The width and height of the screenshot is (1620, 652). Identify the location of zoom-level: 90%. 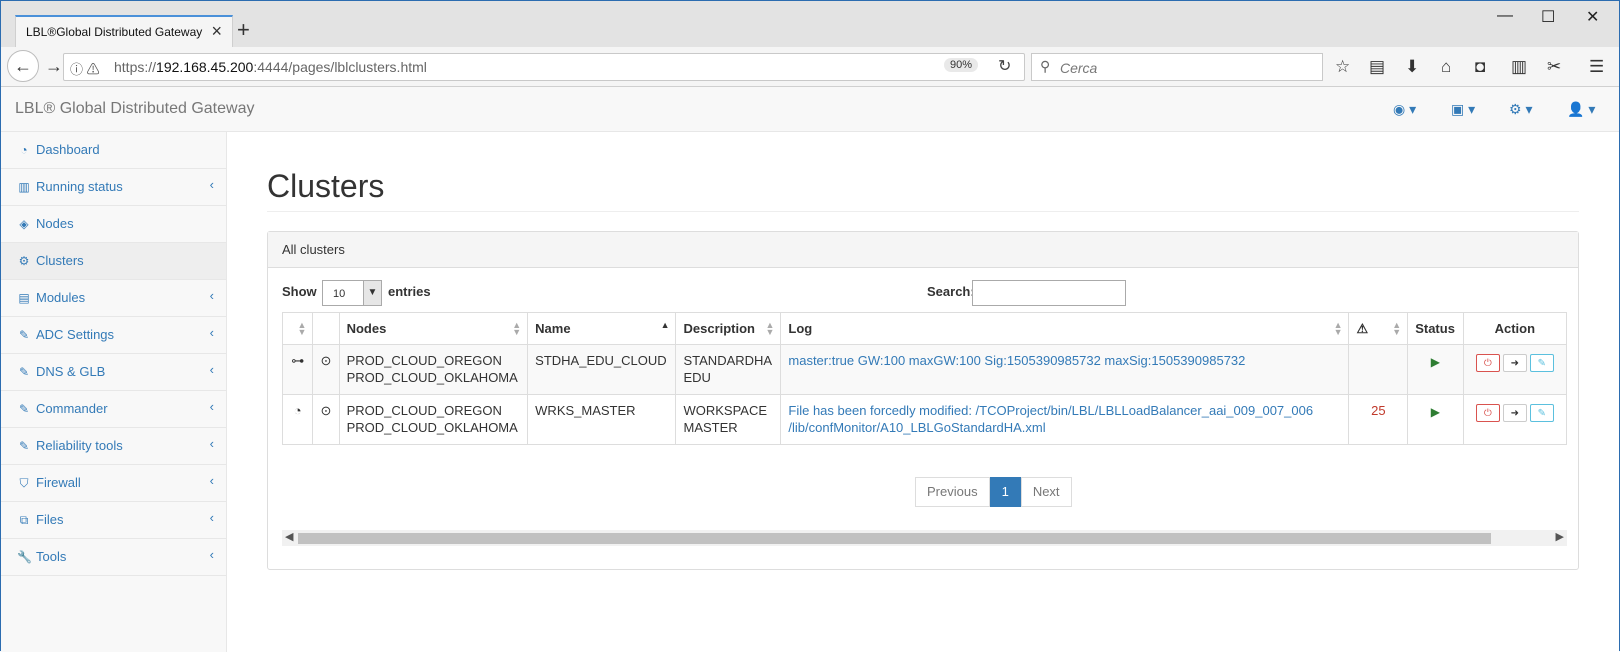
(961, 65).